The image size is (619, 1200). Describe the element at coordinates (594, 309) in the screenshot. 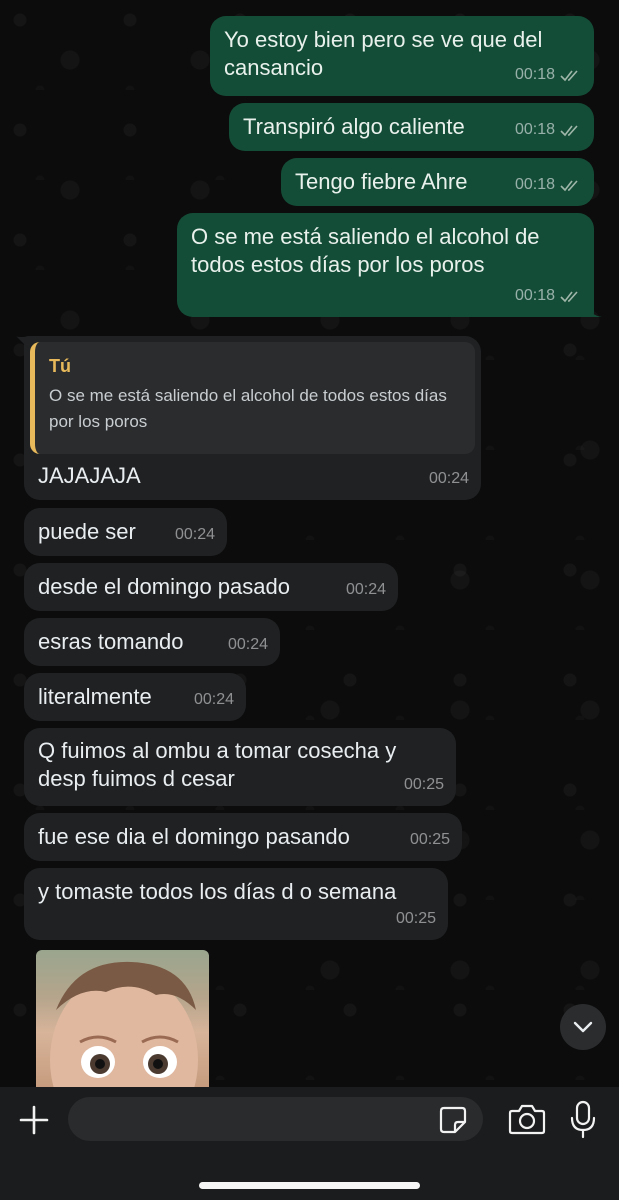

I see `bubble-tail` at that location.